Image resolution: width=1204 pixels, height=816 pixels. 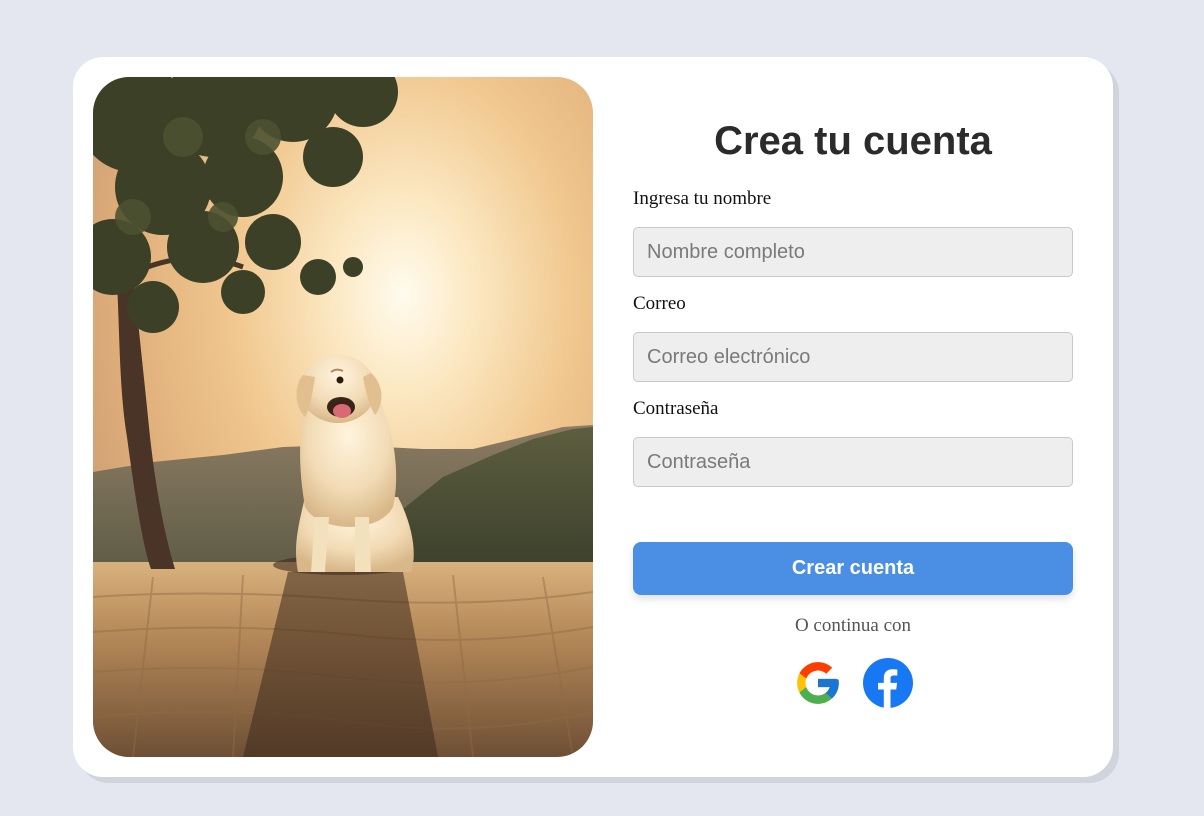 What do you see at coordinates (676, 408) in the screenshot?
I see `password-label: Contraseña` at bounding box center [676, 408].